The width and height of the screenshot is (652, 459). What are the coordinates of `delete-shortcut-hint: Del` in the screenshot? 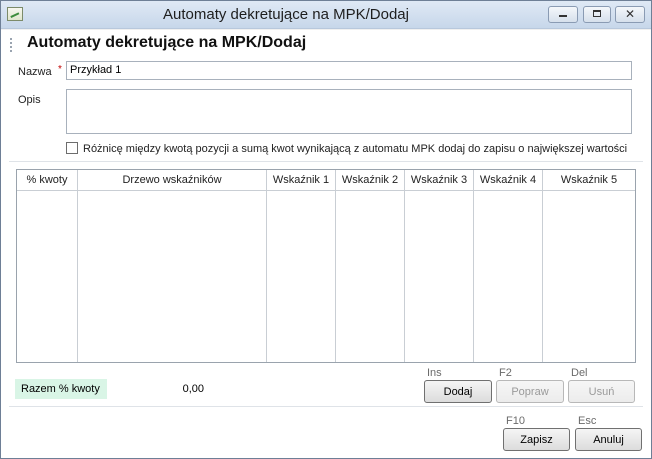 It's located at (579, 373).